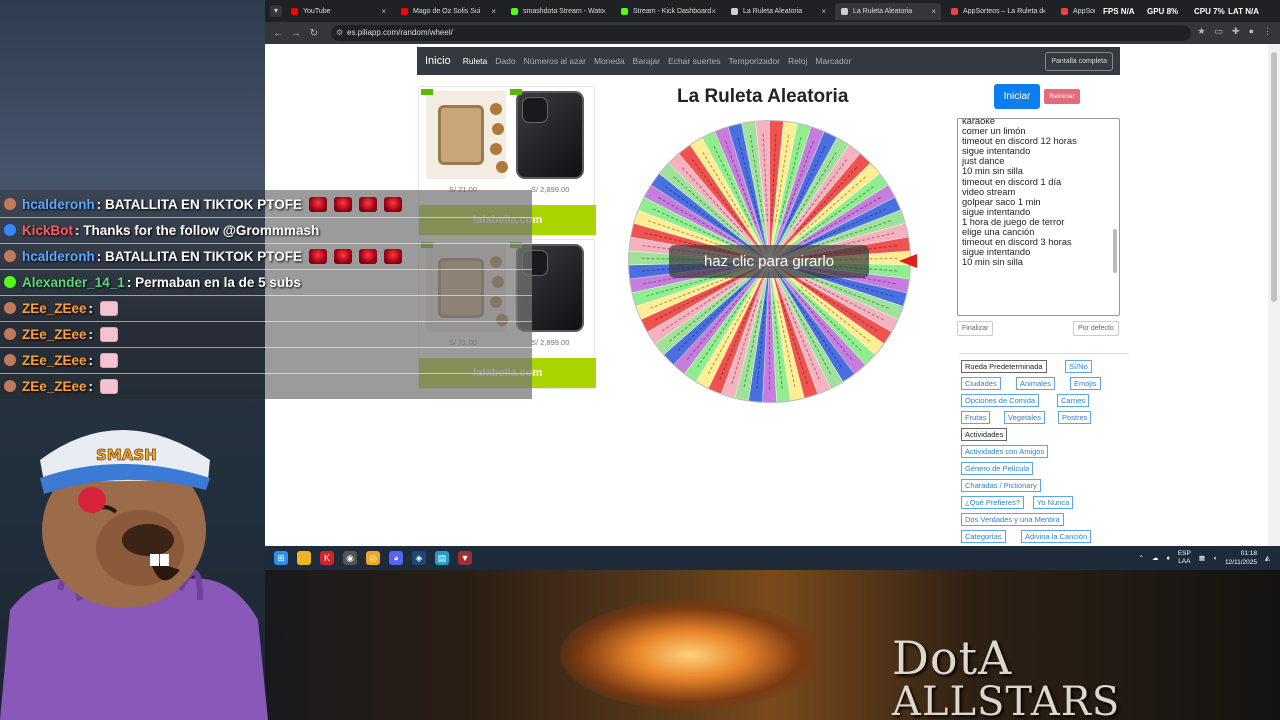 The height and width of the screenshot is (720, 1280). Describe the element at coordinates (1168, 558) in the screenshot. I see `tray-mic-icon: ♦` at that location.